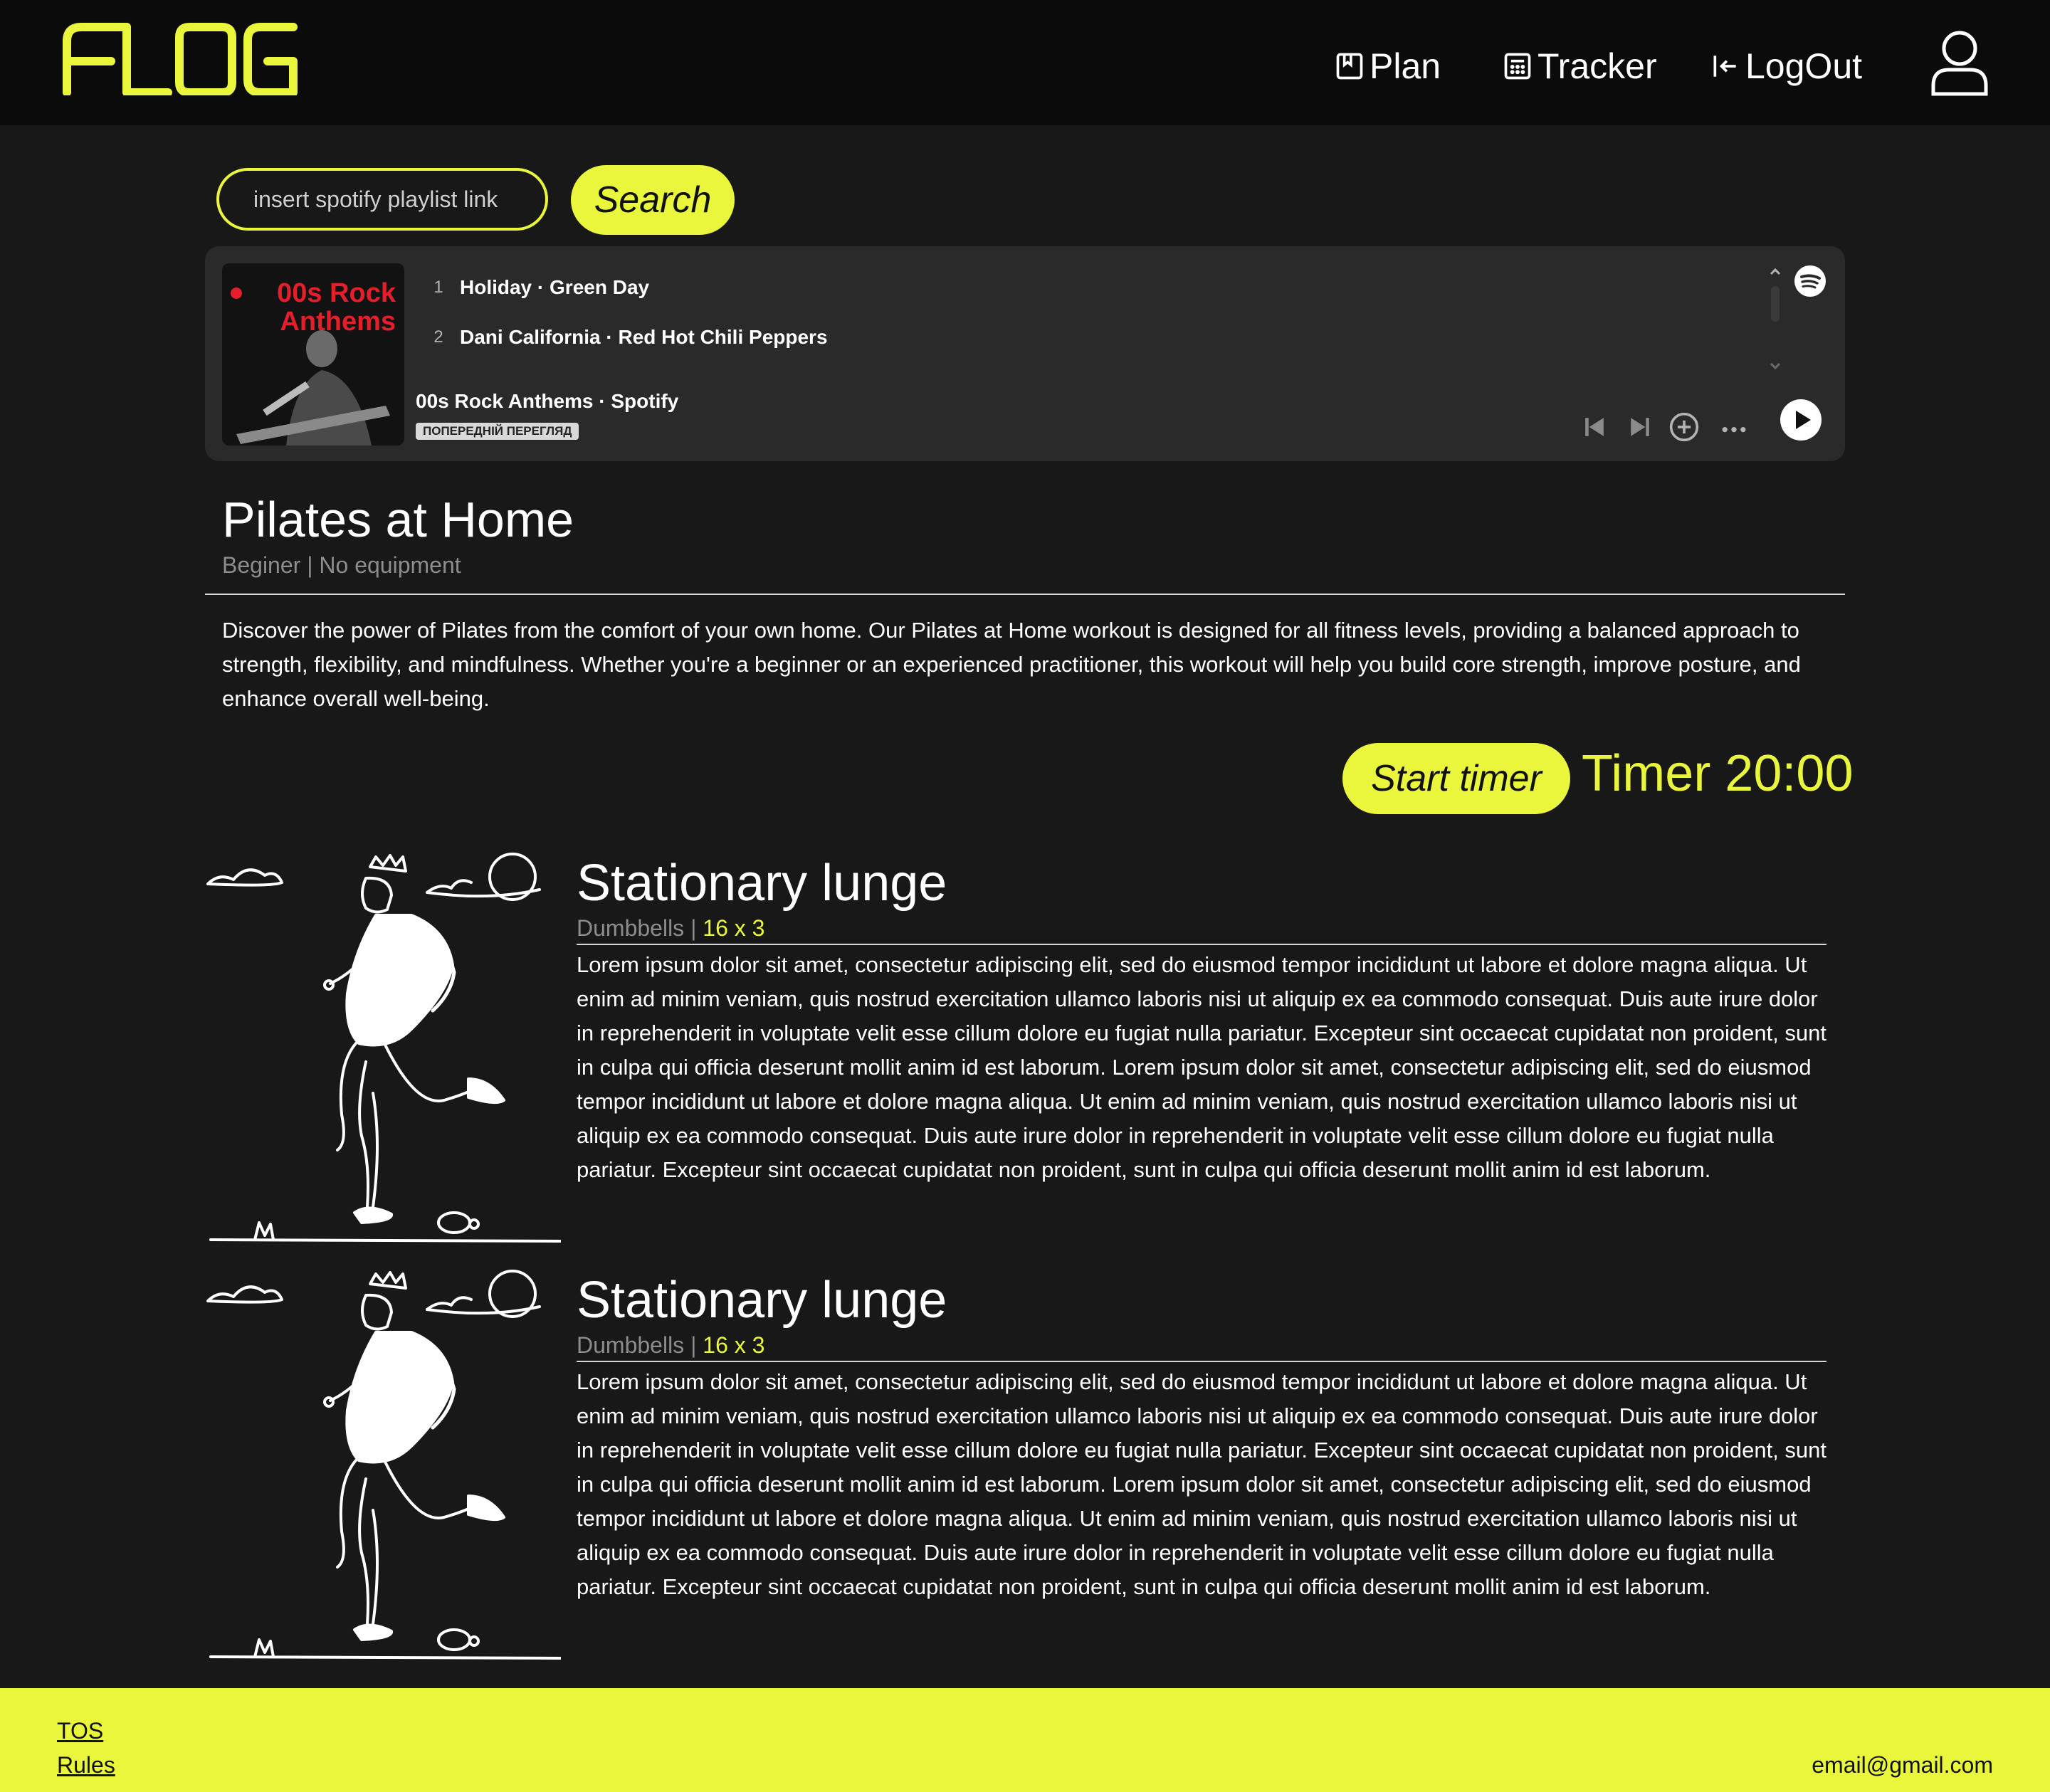 This screenshot has height=1792, width=2050. Describe the element at coordinates (1775, 271) in the screenshot. I see `chevron-up-icon` at that location.